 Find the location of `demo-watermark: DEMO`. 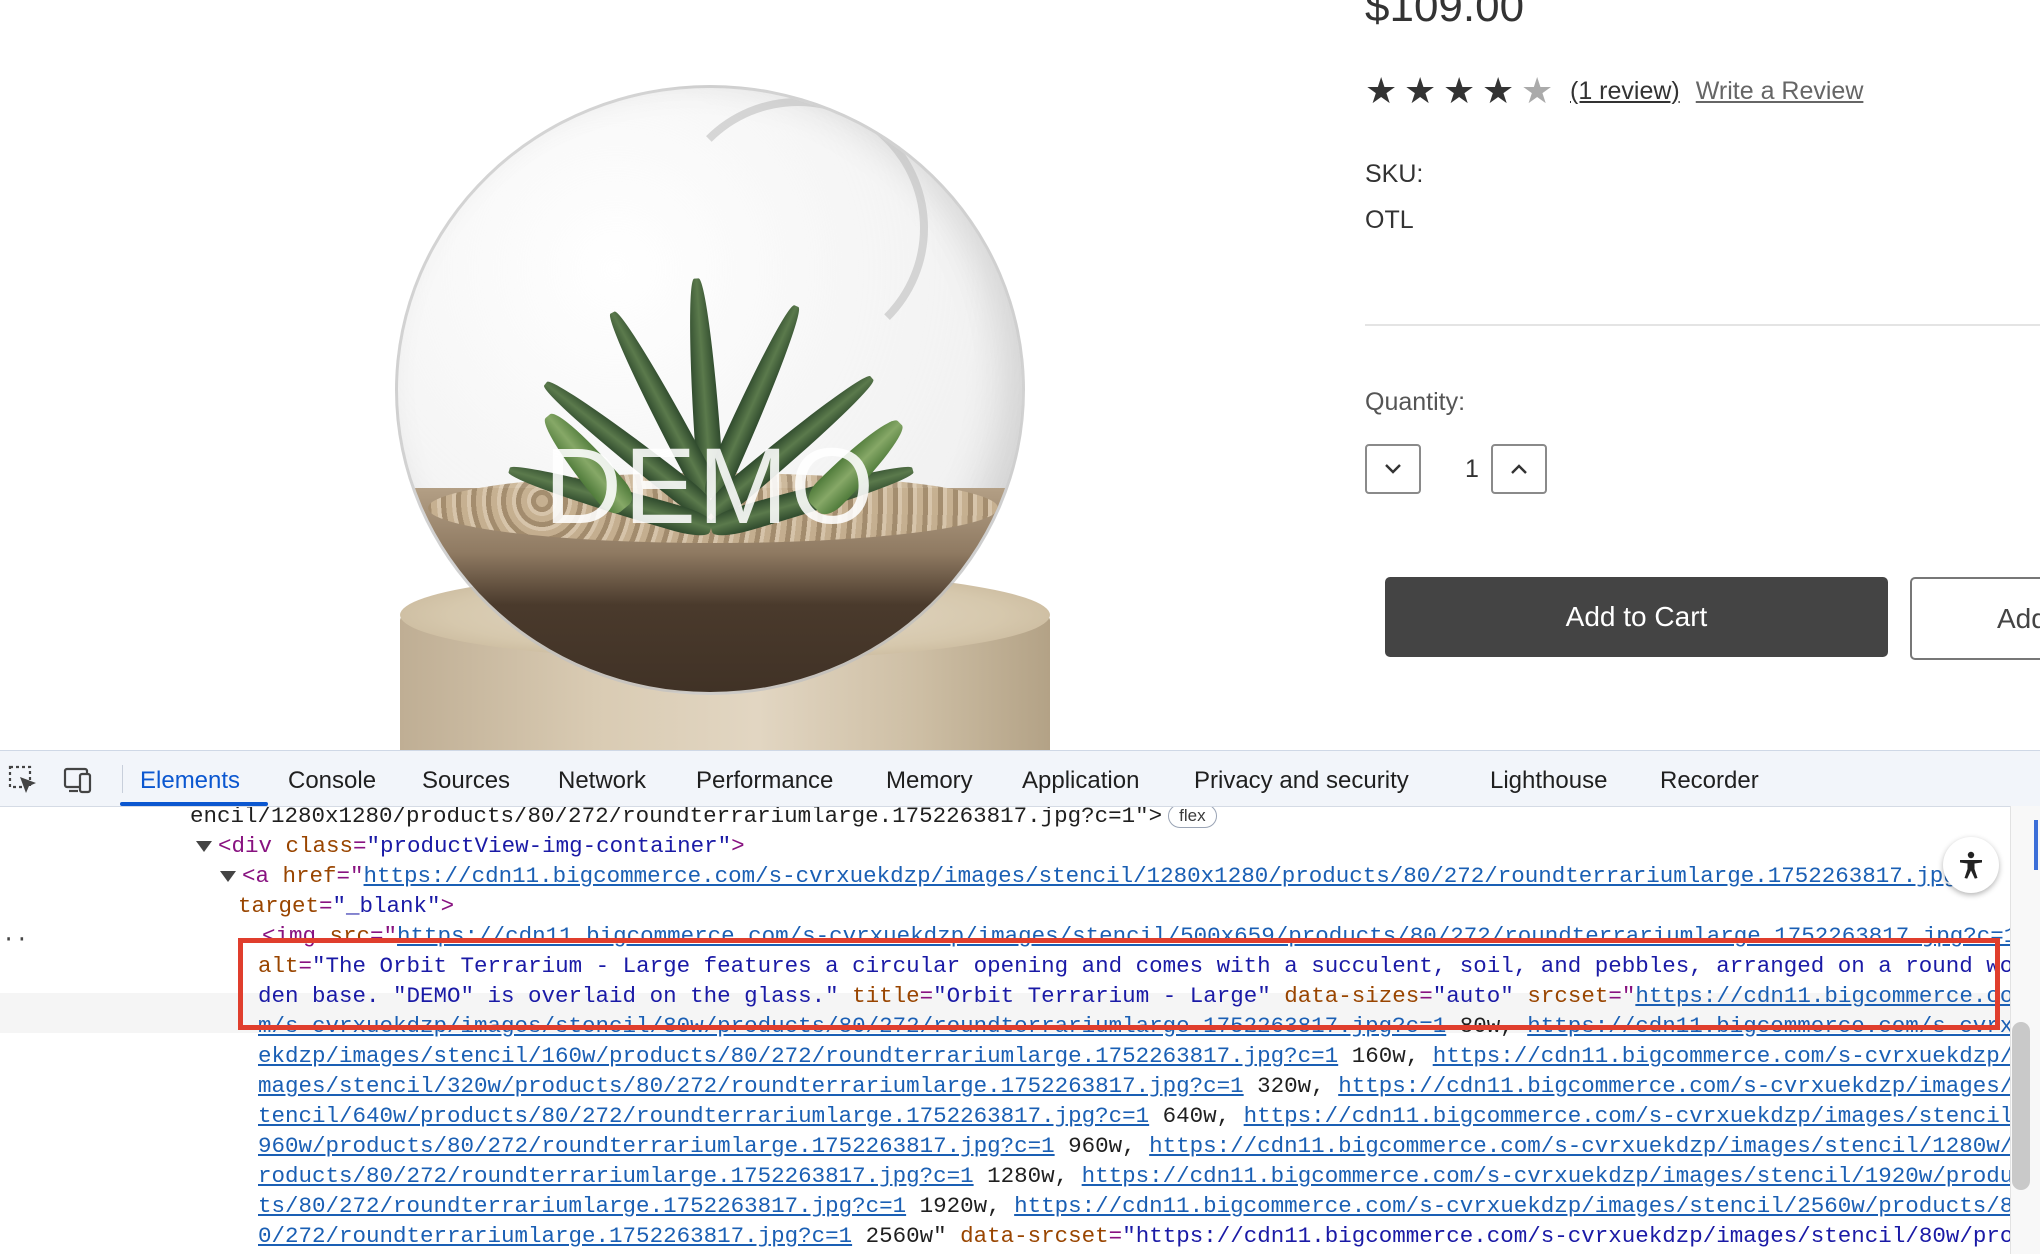

demo-watermark: DEMO is located at coordinates (710, 485).